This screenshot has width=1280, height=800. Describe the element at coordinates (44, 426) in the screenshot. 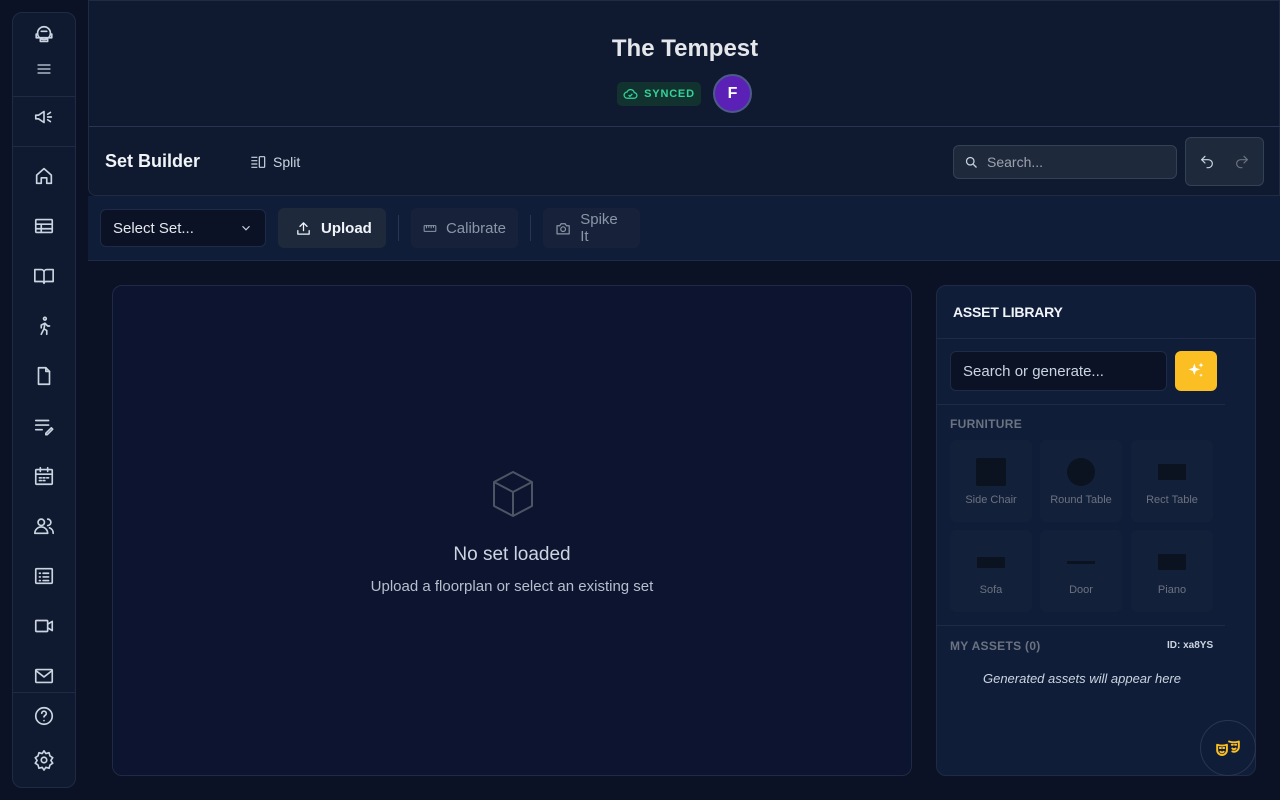

I see `edit-list-icon` at that location.